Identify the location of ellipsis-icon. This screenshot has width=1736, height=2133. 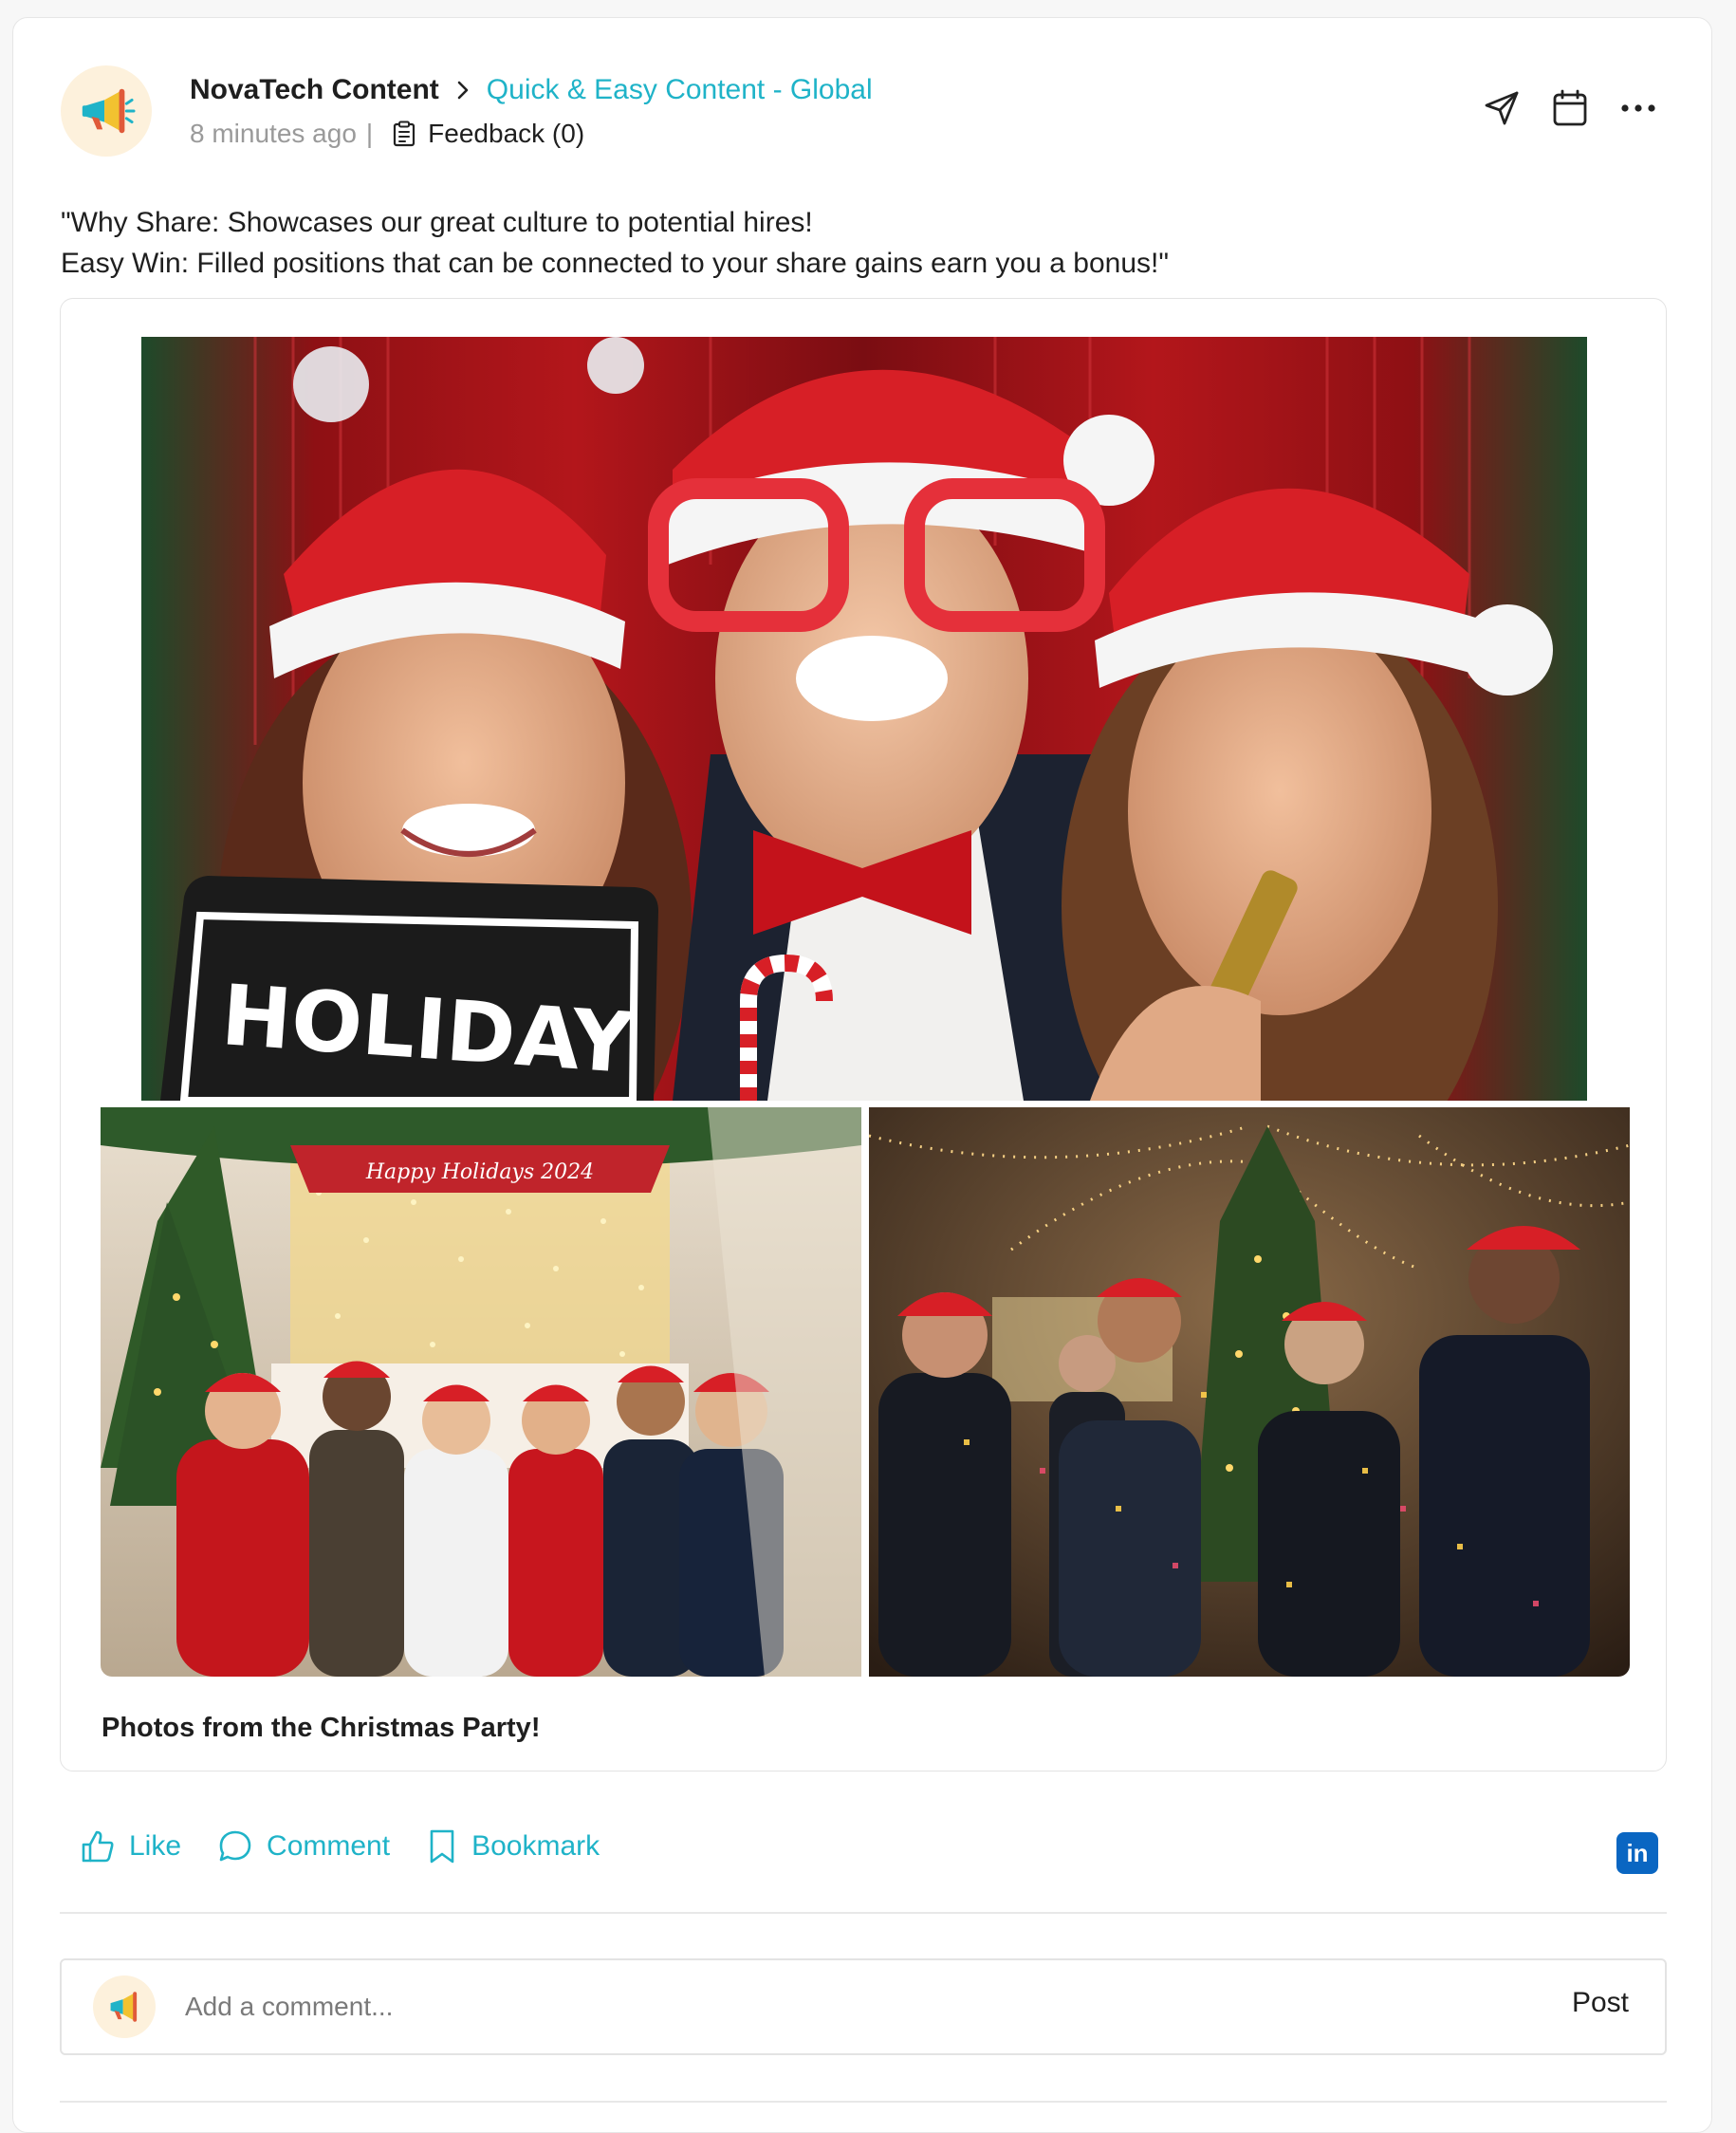
(1638, 108).